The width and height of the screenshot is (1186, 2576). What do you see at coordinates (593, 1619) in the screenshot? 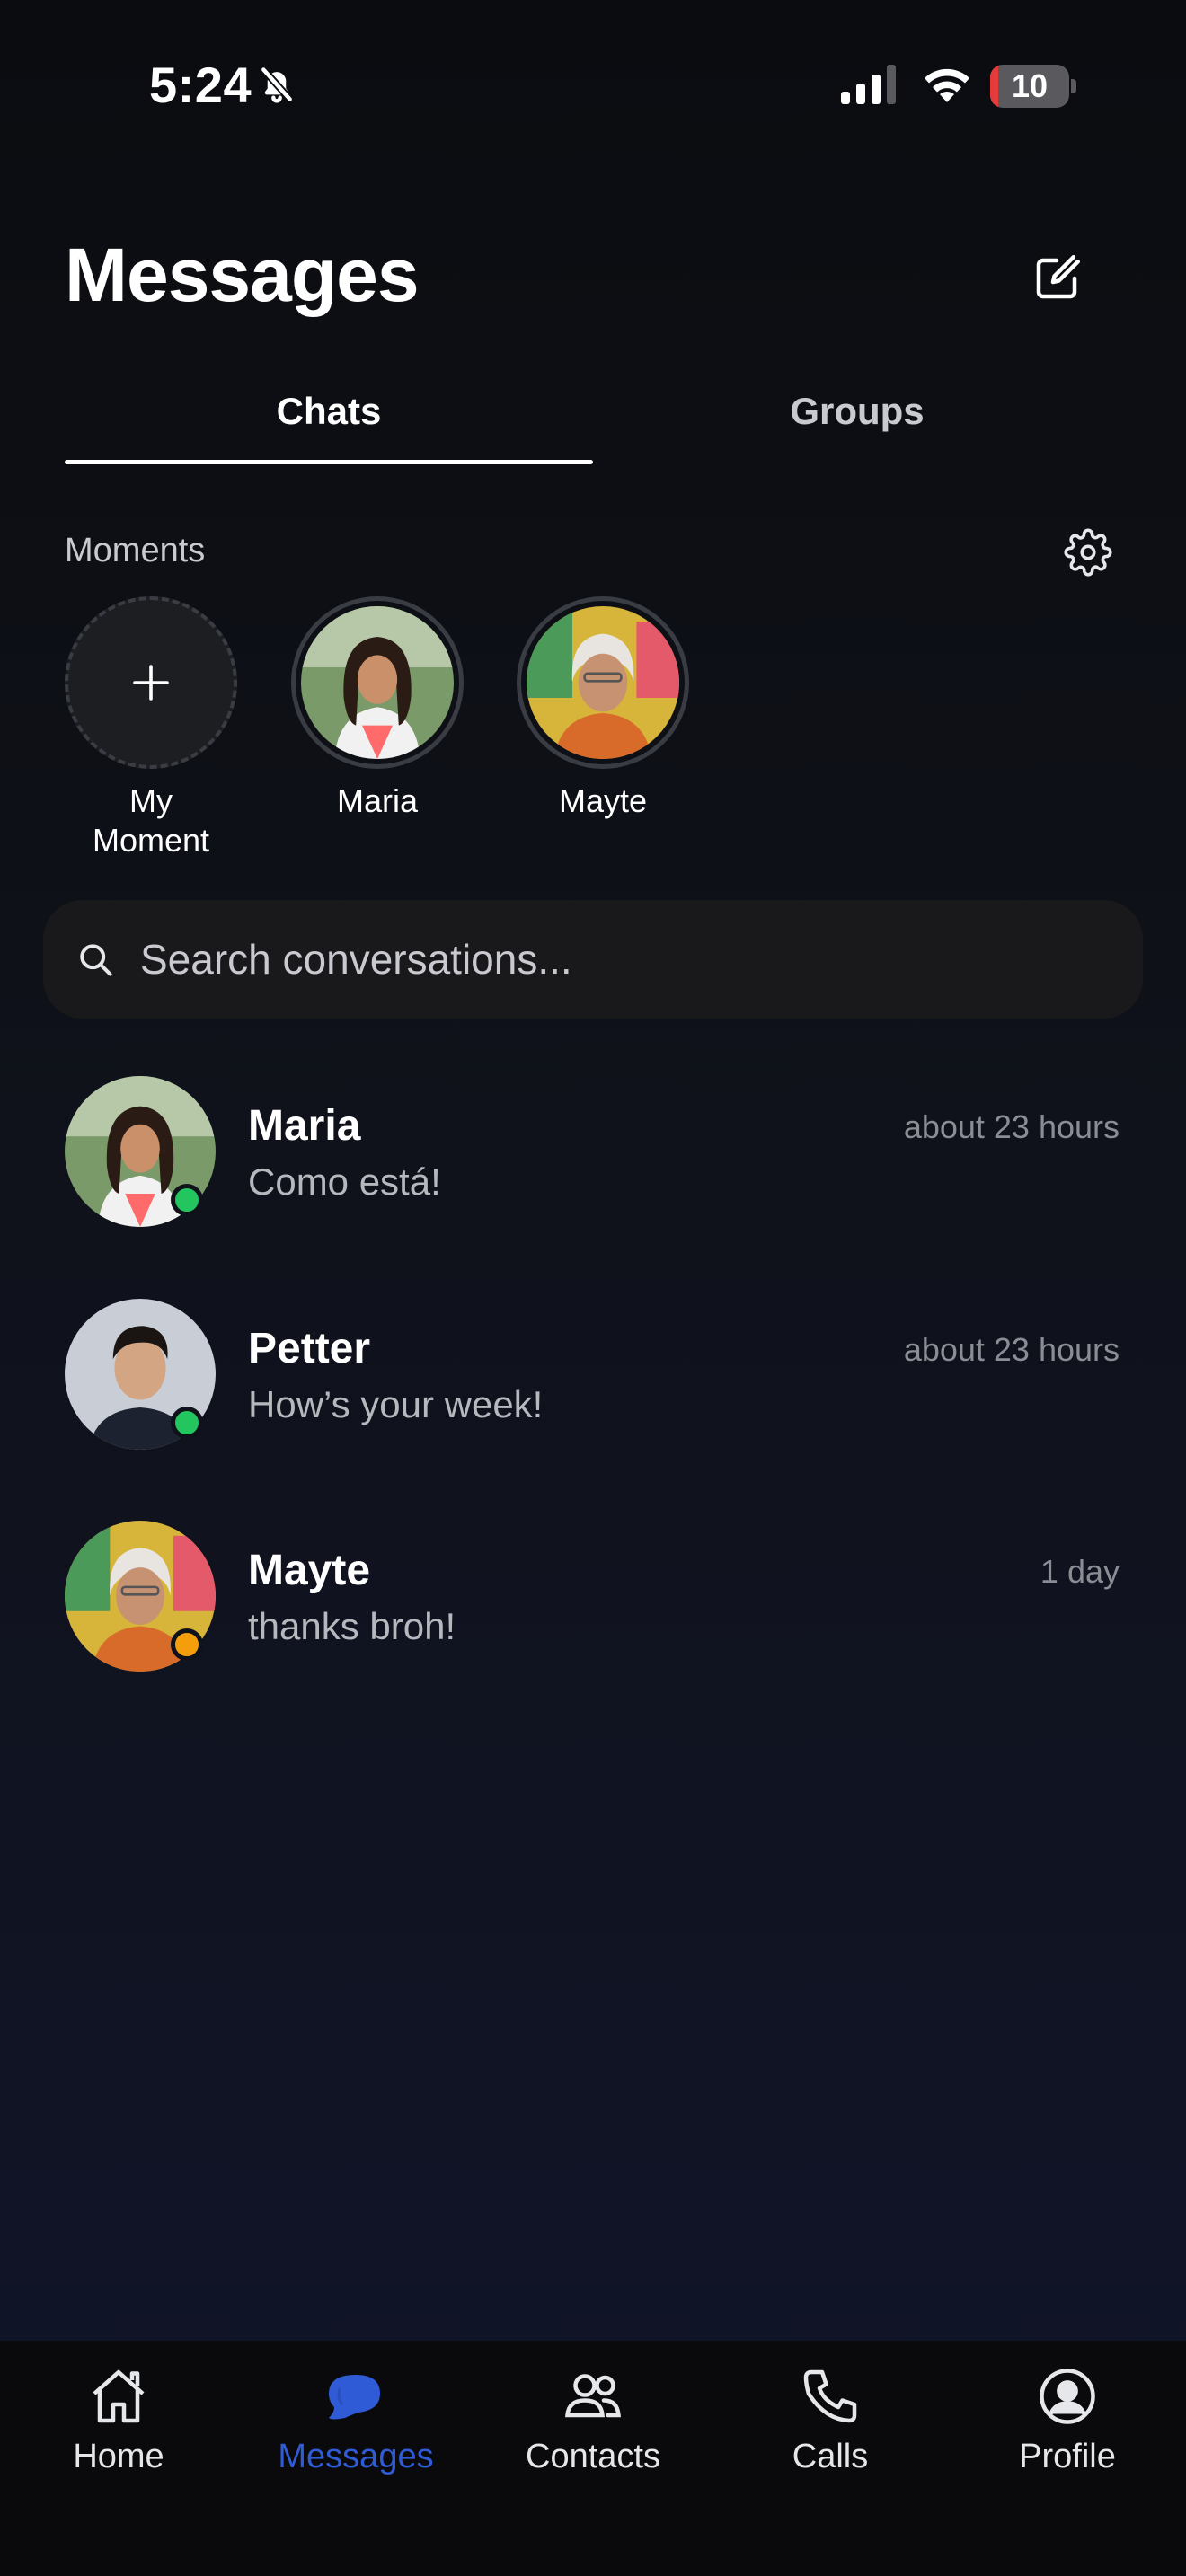
I see `conversation-row: Mayte thanks broh! 1 day` at bounding box center [593, 1619].